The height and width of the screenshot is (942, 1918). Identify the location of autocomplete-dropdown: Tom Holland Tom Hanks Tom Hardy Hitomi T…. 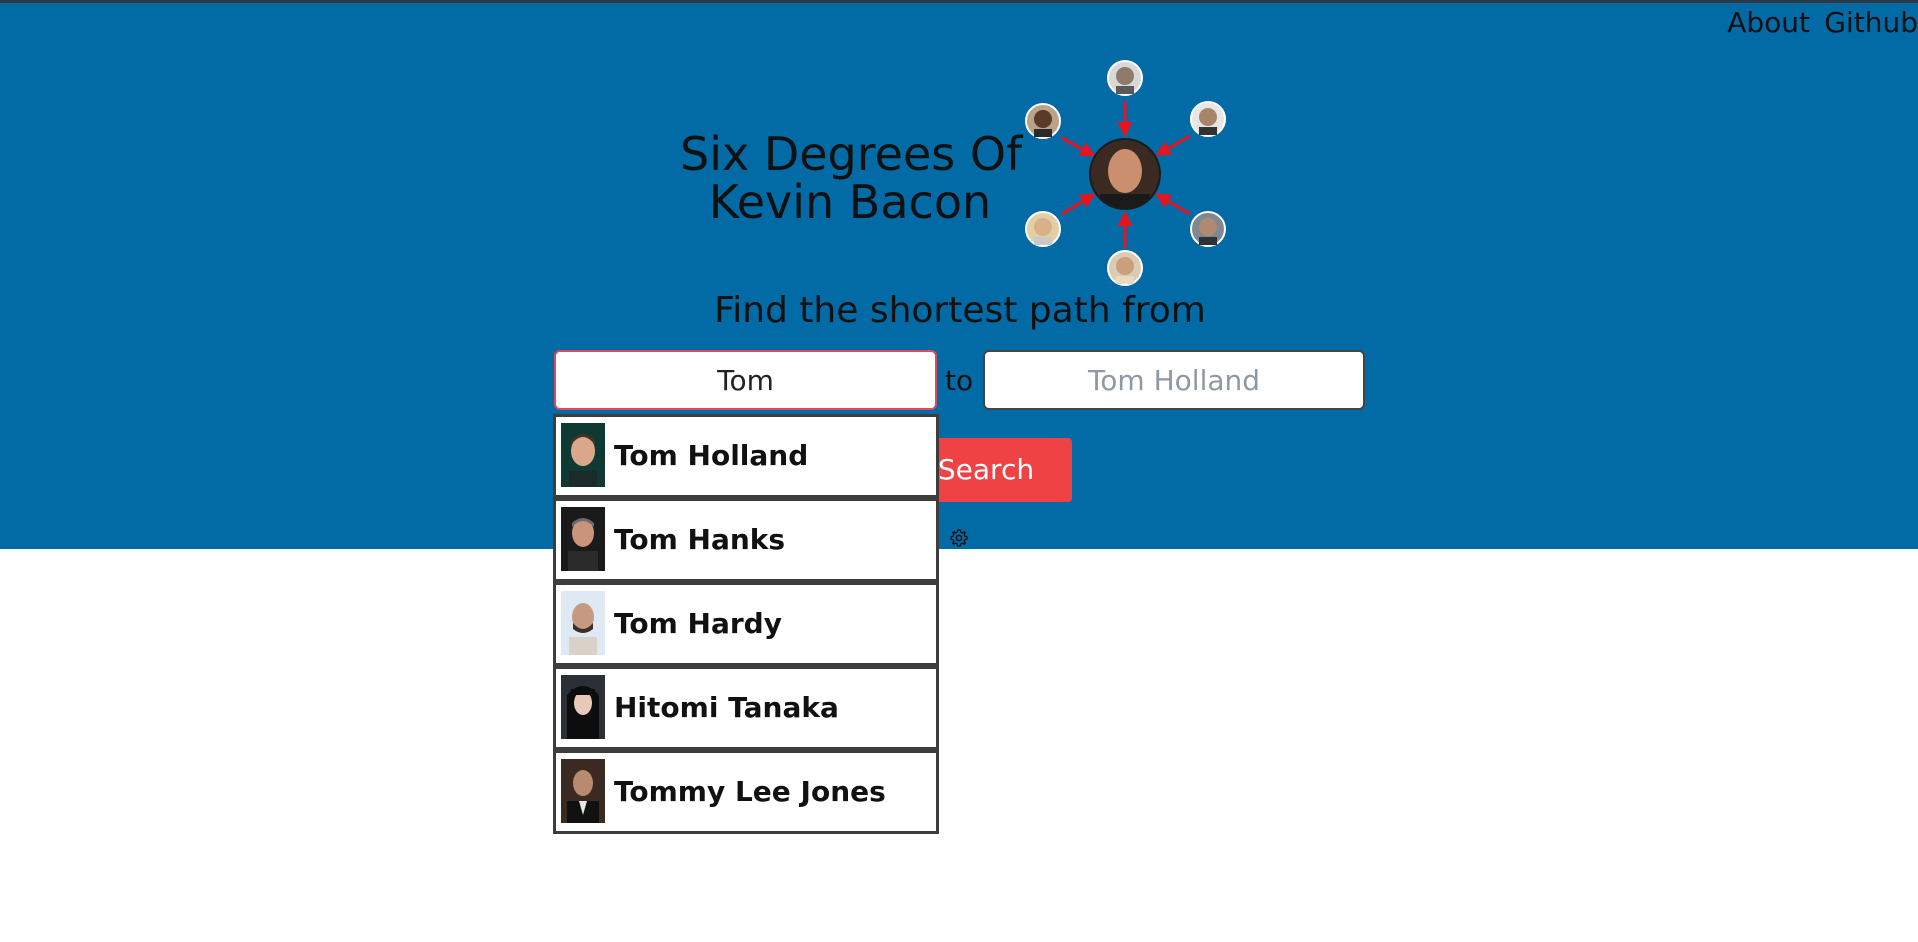
(746, 624).